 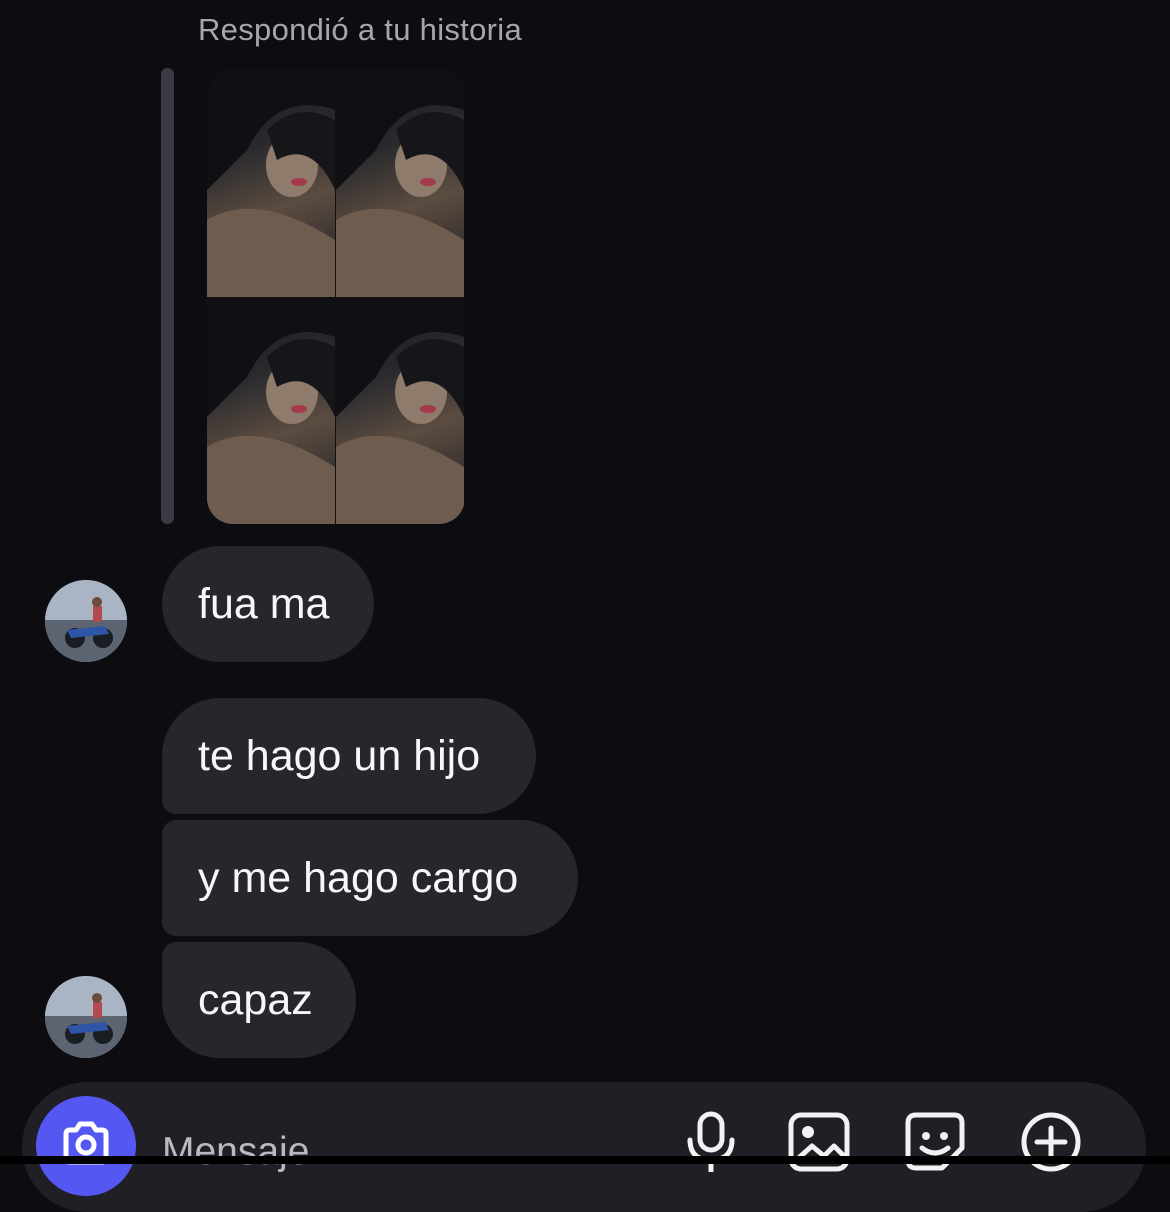 I want to click on camera-button, so click(x=86, y=1146).